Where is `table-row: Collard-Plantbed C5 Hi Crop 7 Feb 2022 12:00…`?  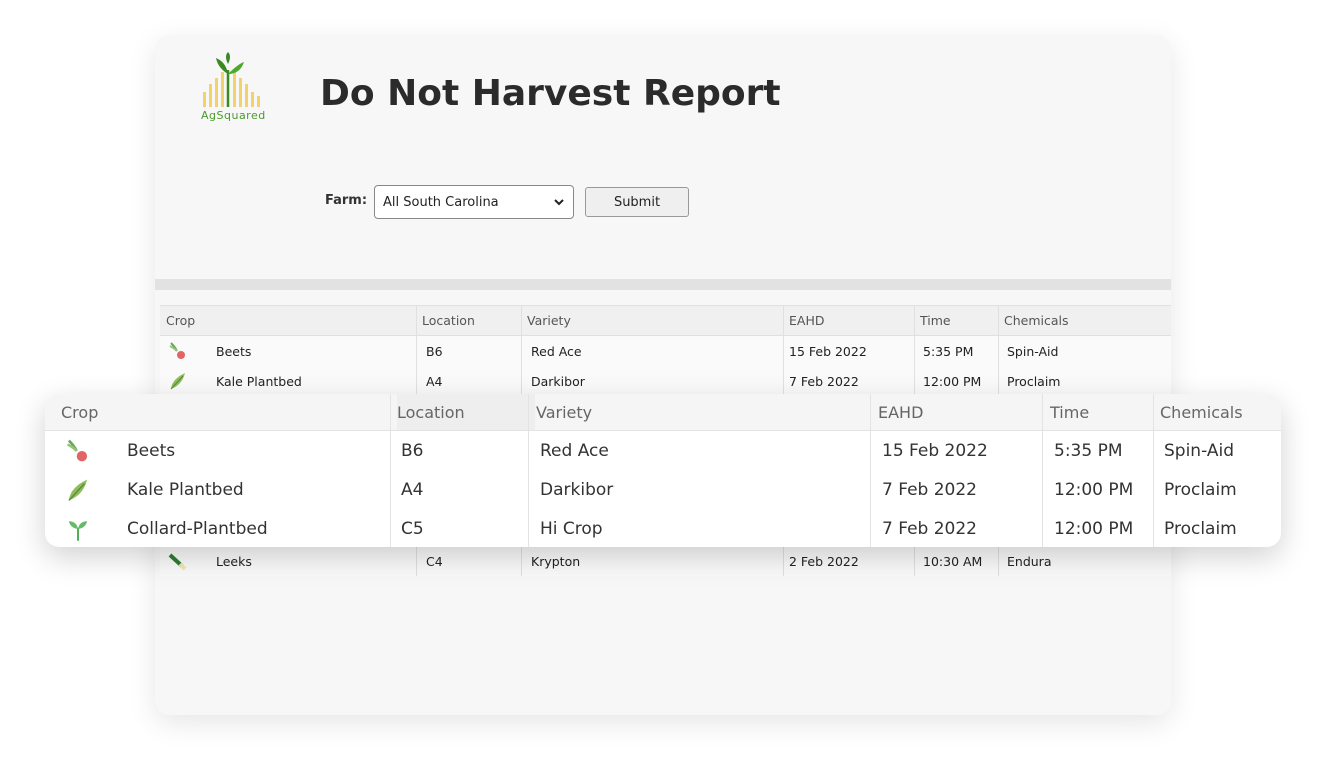
table-row: Collard-Plantbed C5 Hi Crop 7 Feb 2022 12:00… is located at coordinates (663, 528).